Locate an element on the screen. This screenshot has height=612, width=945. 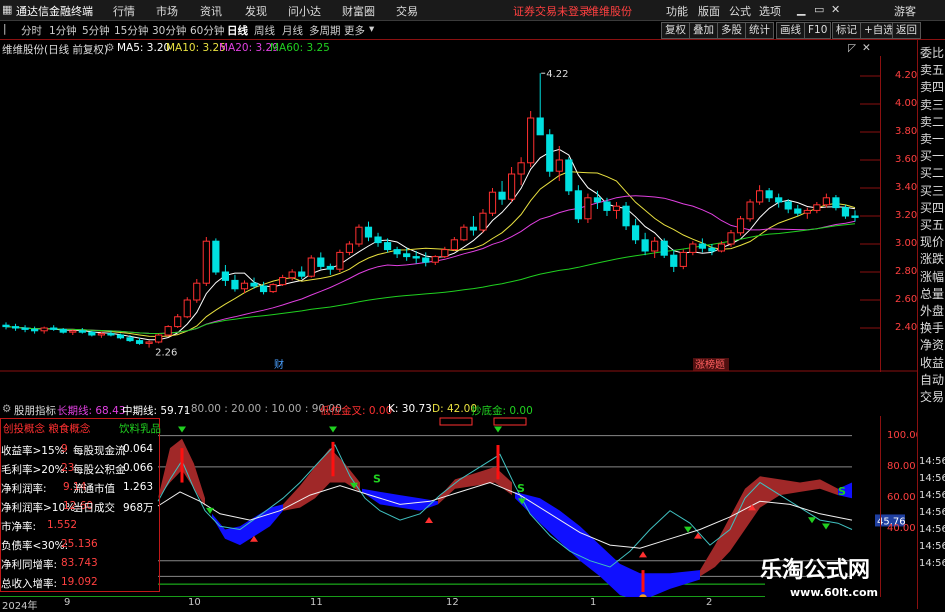
price-axis-label: 3.60 is located at coordinates (906, 159).